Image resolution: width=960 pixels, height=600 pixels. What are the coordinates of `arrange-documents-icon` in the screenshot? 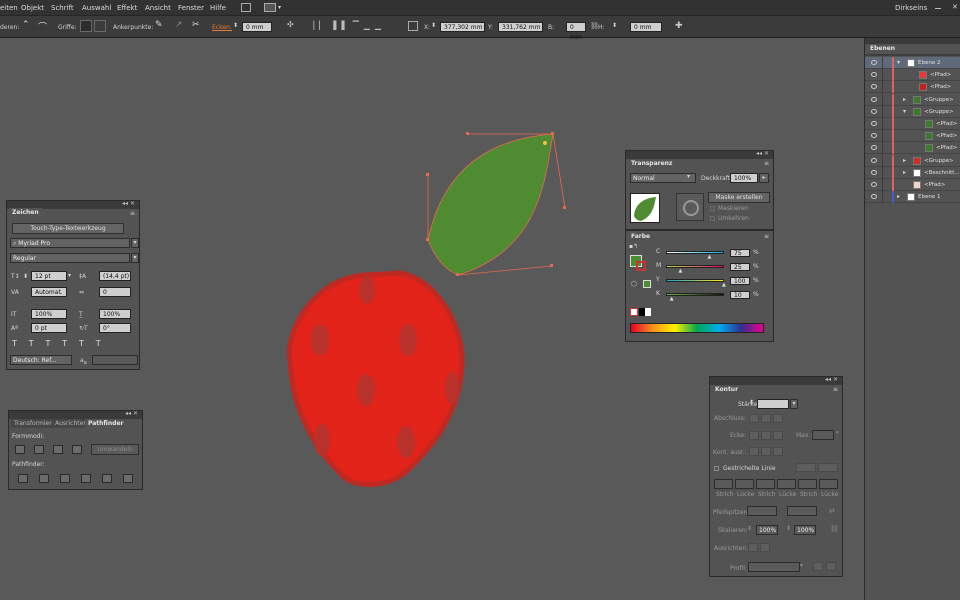 It's located at (270, 7).